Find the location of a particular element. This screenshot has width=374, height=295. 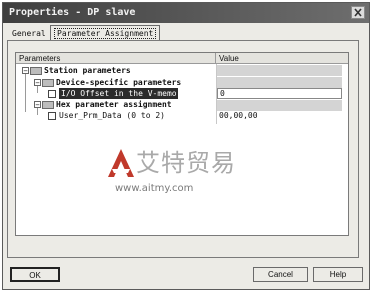

close-button is located at coordinates (358, 12).